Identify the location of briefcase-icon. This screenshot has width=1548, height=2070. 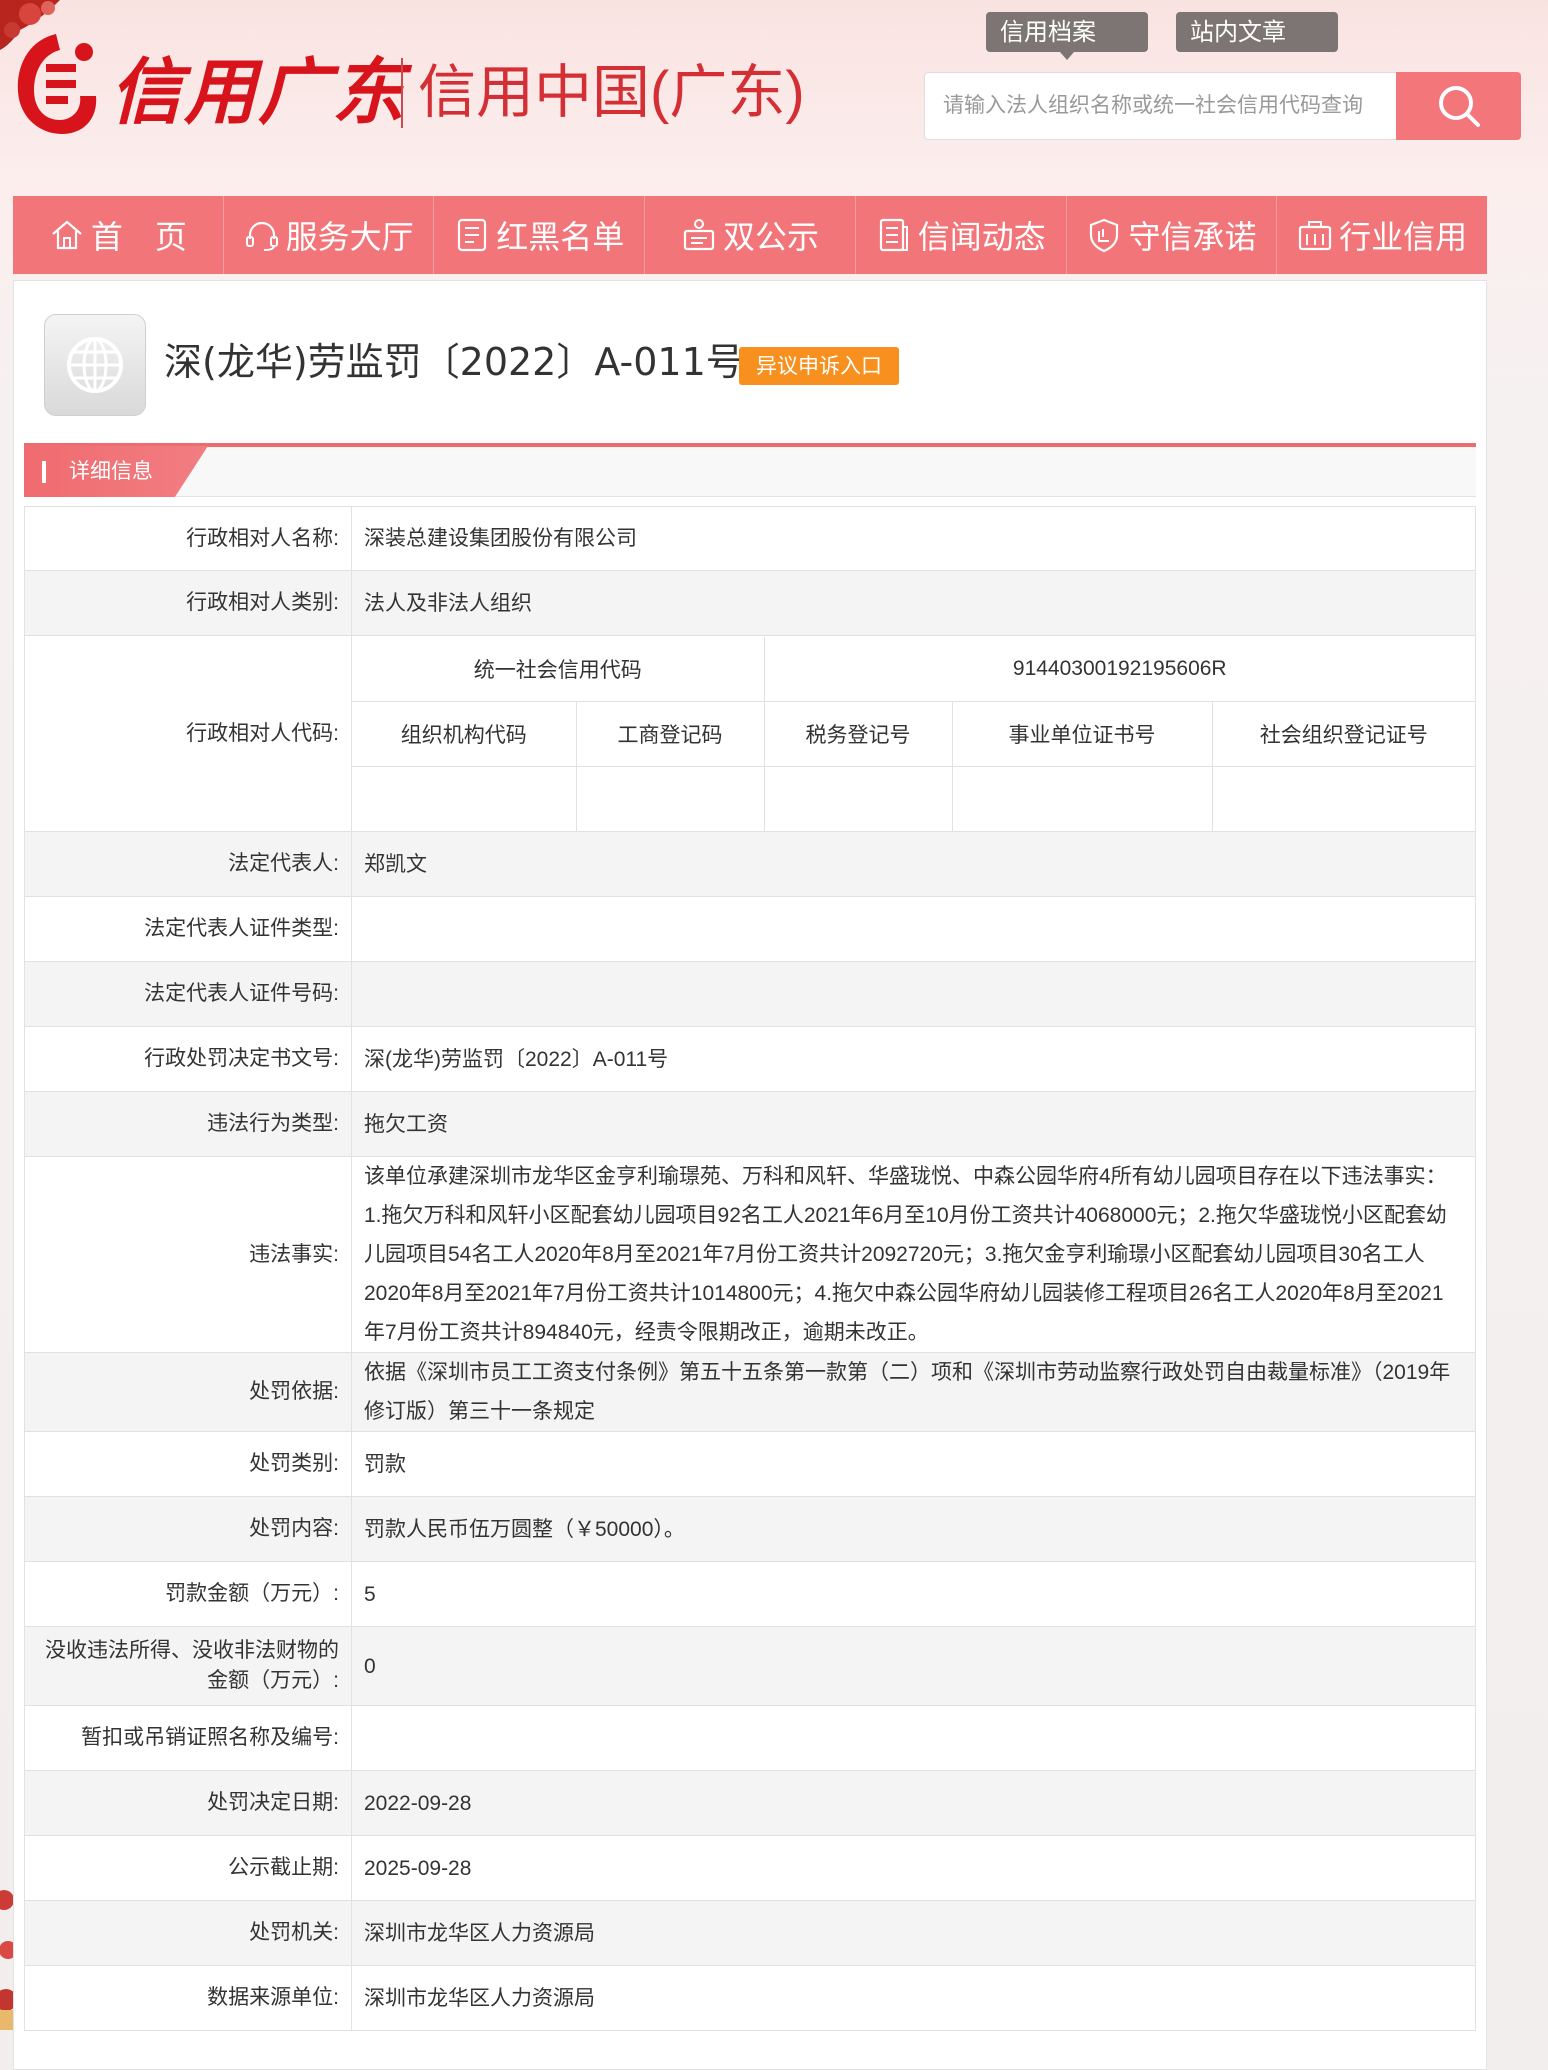
(1315, 236).